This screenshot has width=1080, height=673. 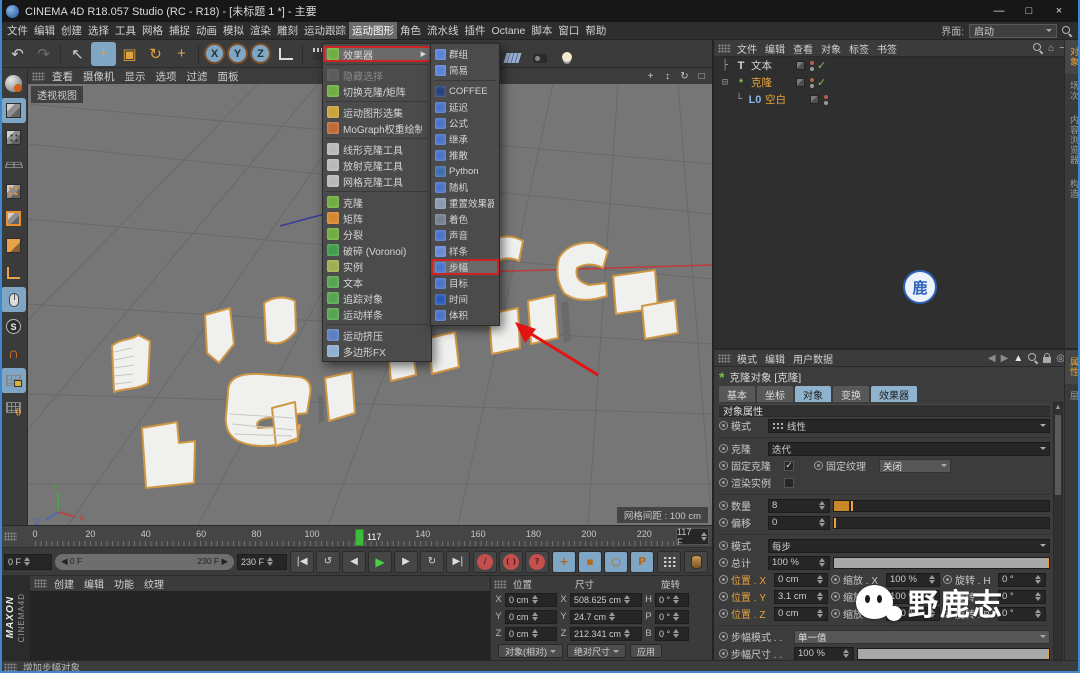 What do you see at coordinates (992, 358) in the screenshot?
I see `history-back-icon: ◀` at bounding box center [992, 358].